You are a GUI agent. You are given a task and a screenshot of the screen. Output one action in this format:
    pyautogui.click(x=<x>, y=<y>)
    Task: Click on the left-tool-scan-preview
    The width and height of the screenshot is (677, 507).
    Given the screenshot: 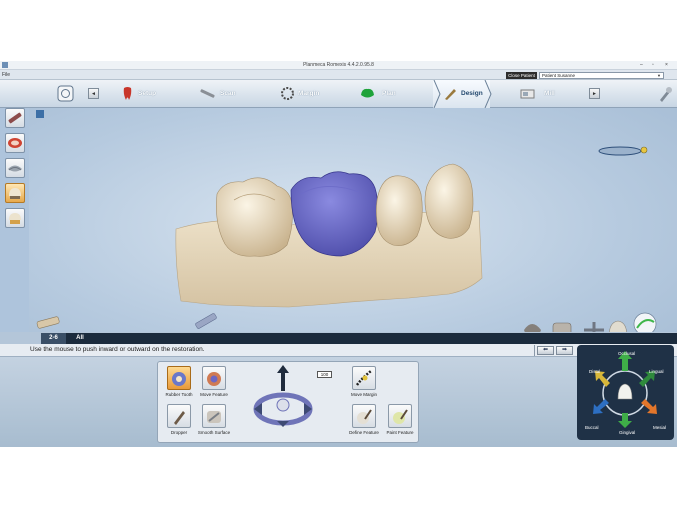 What is the action you would take?
    pyautogui.click(x=15, y=118)
    